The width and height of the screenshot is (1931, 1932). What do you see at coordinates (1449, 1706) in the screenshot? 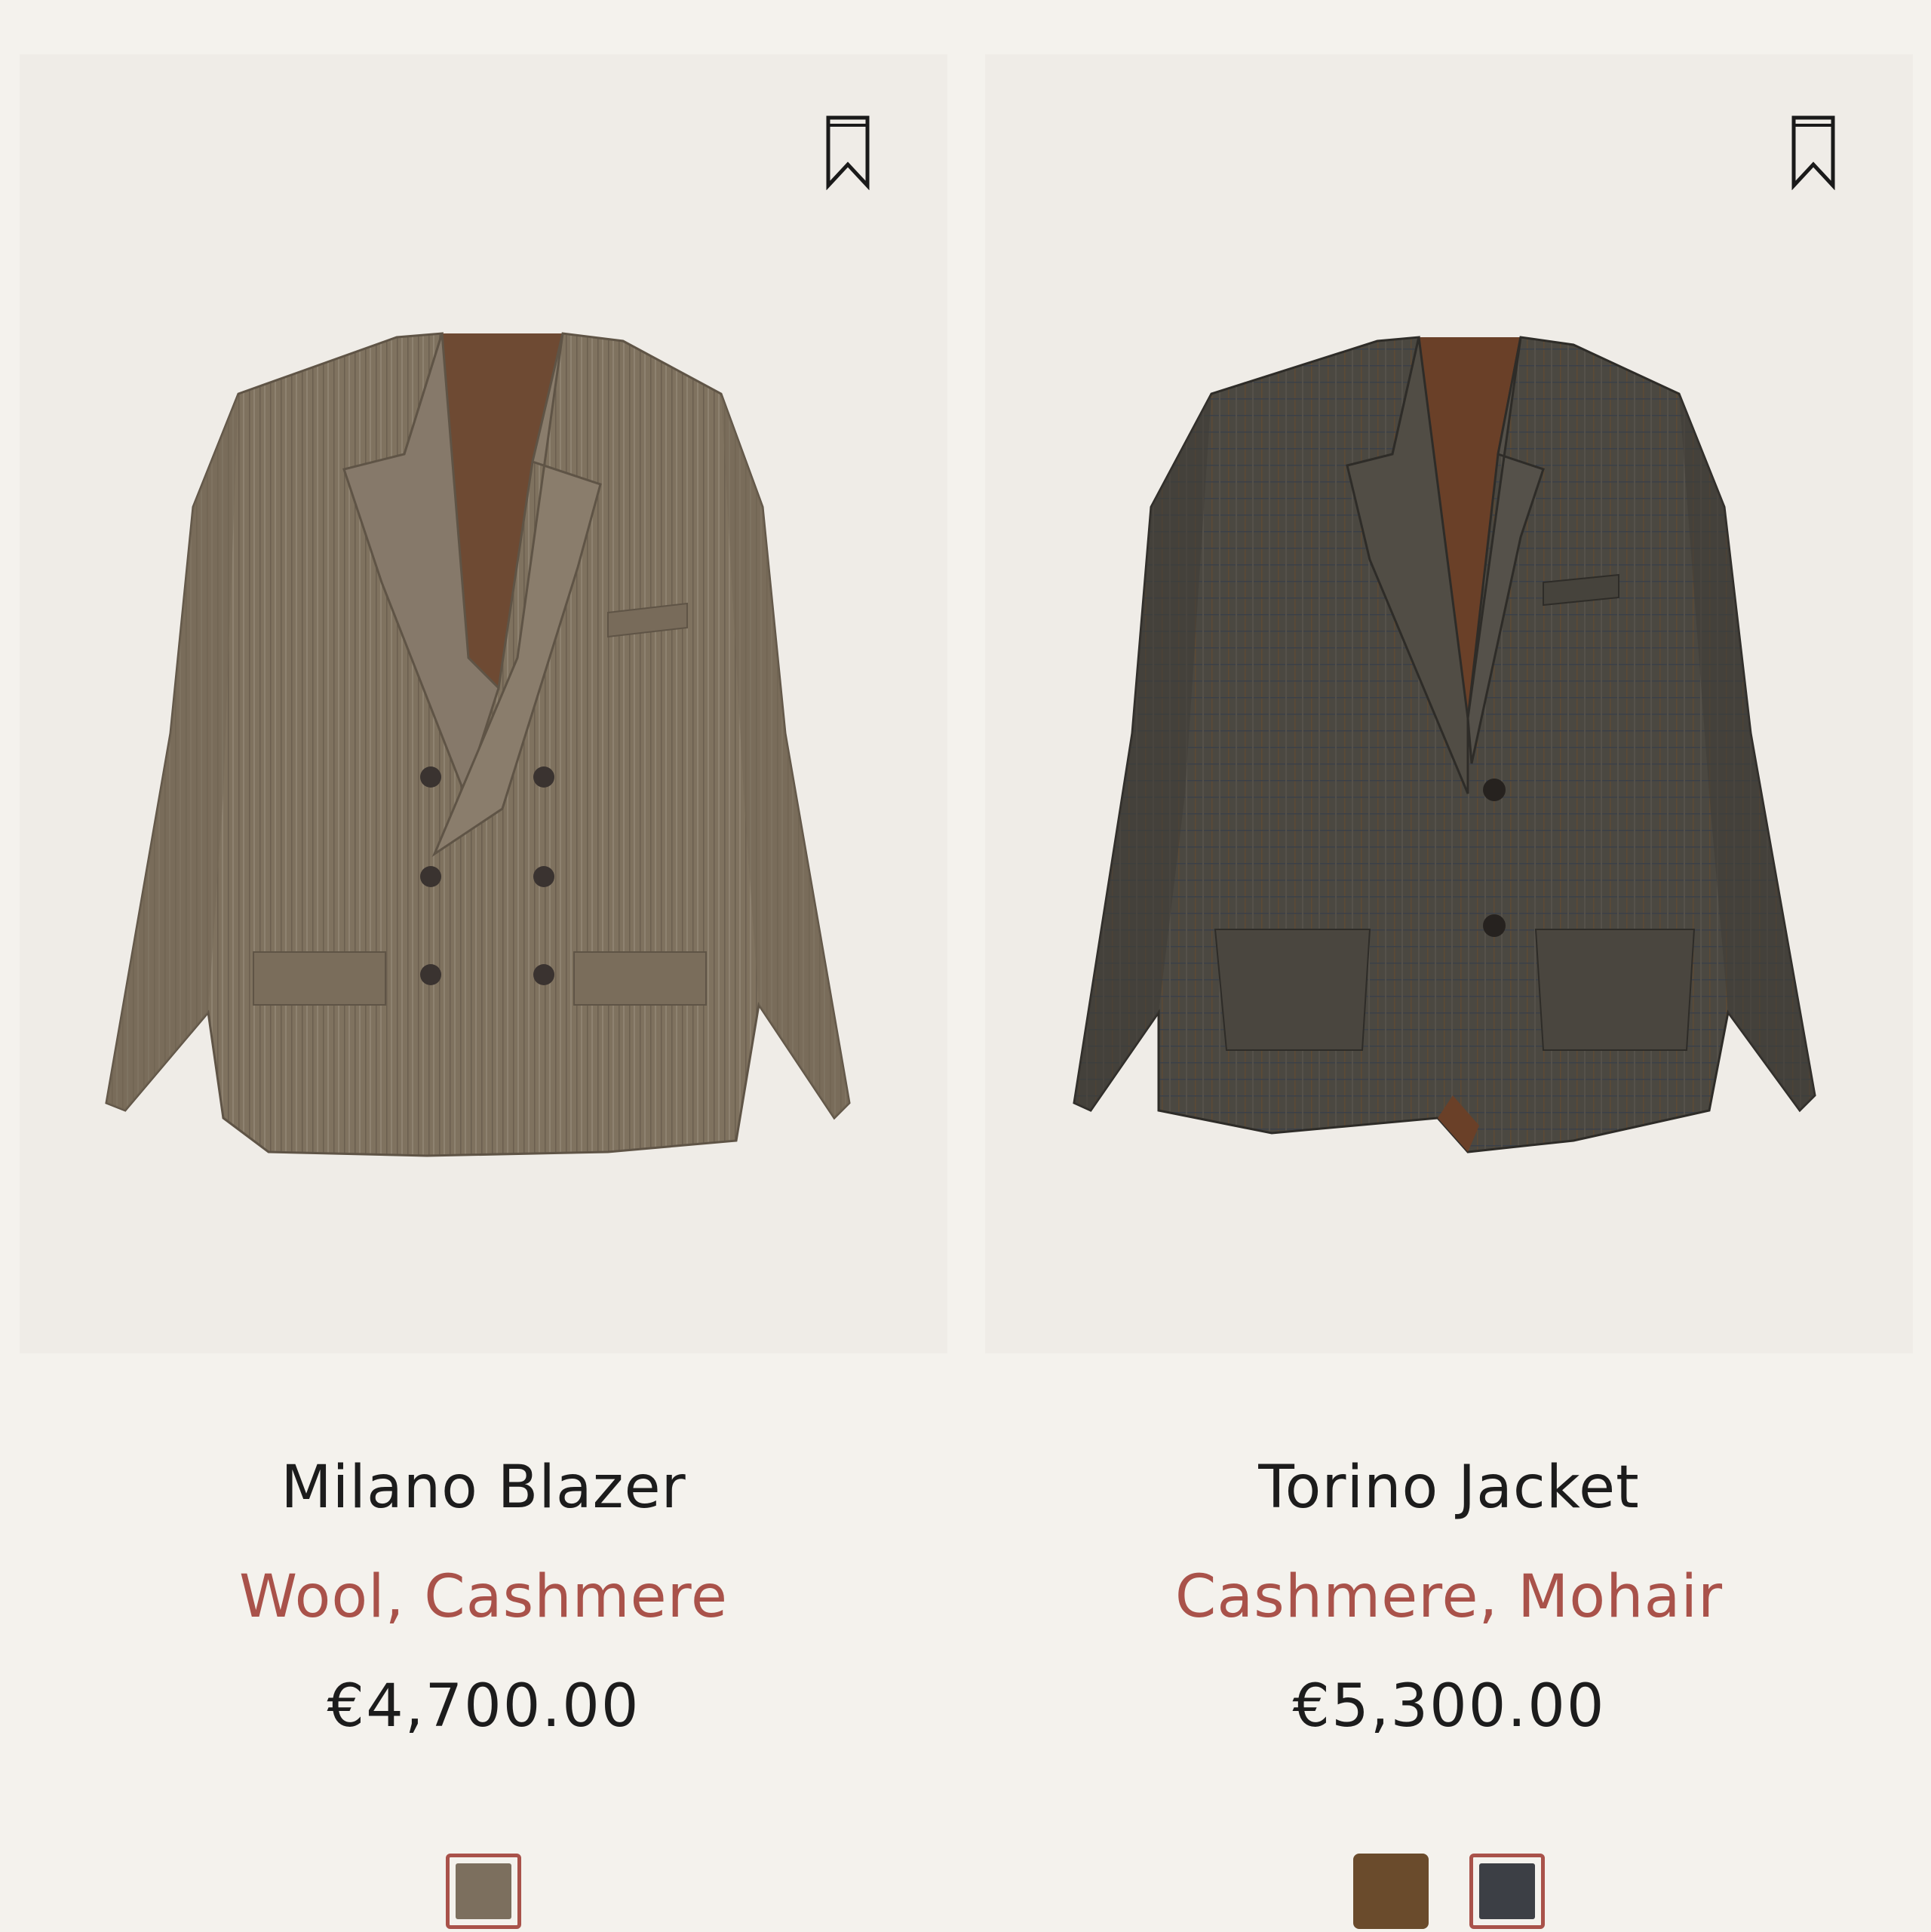
I see `product-price: €5,300.00` at bounding box center [1449, 1706].